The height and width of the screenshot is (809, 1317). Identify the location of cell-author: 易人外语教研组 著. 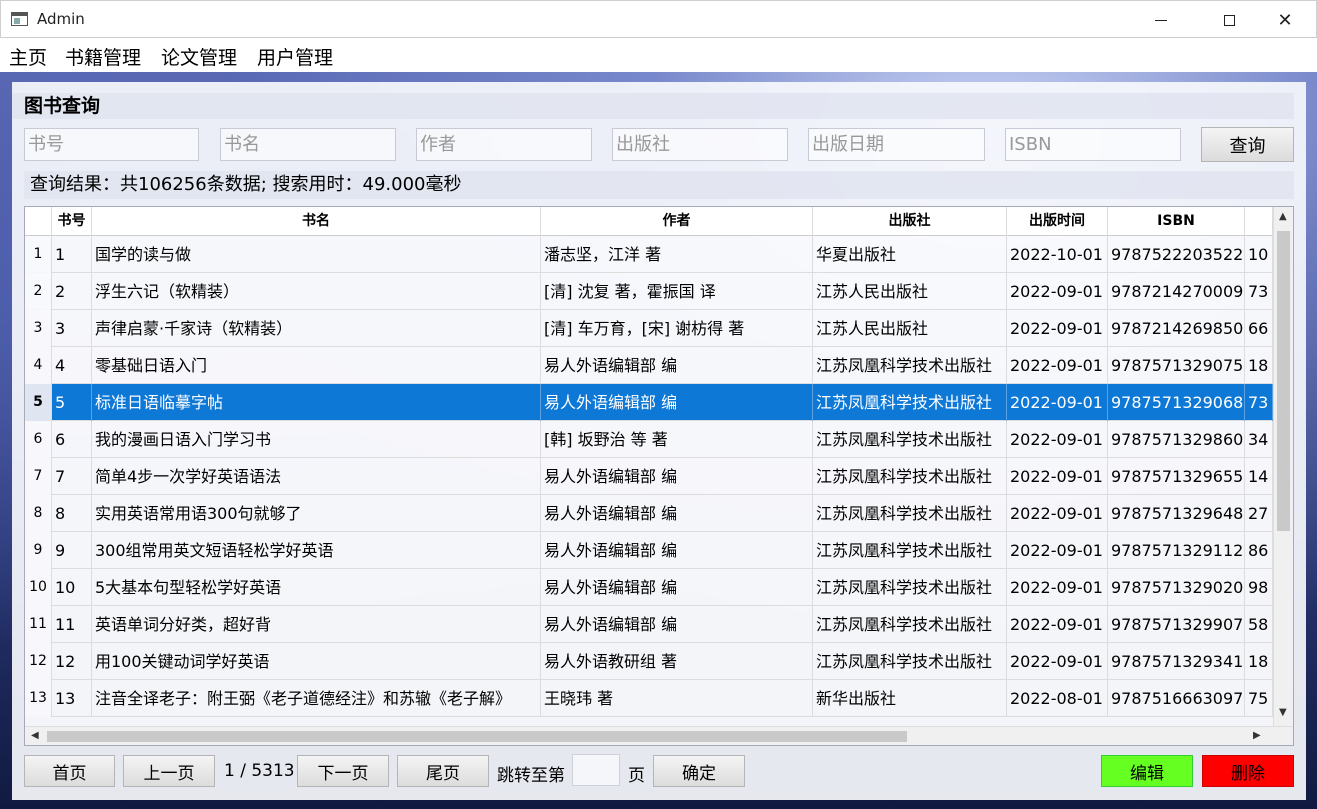
(677, 661).